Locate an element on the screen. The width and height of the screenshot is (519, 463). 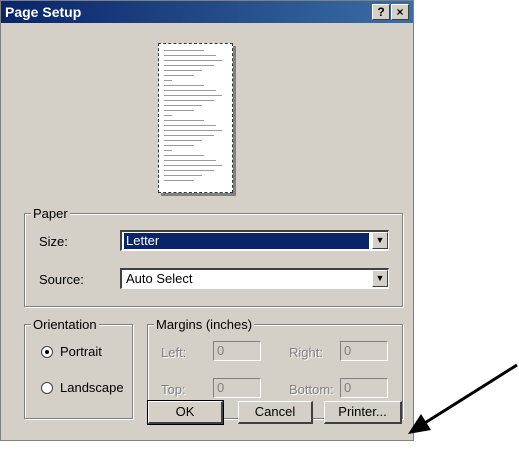
annotation-arrow-icon is located at coordinates (463, 398).